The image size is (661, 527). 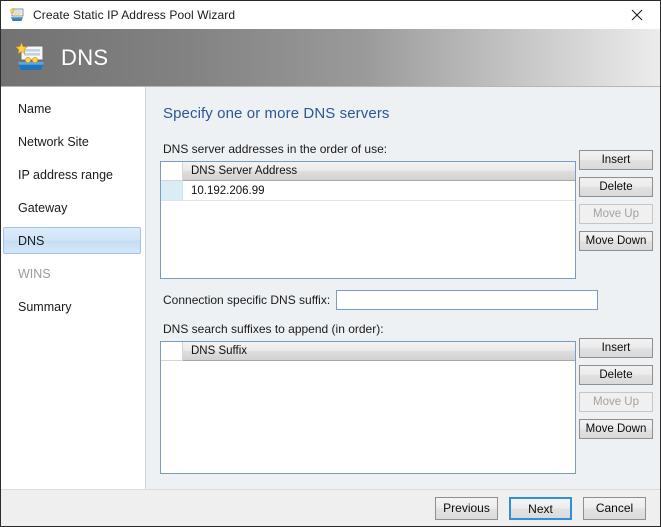 What do you see at coordinates (247, 300) in the screenshot?
I see `connection-suffix-label: Connection specific DNS suffix:` at bounding box center [247, 300].